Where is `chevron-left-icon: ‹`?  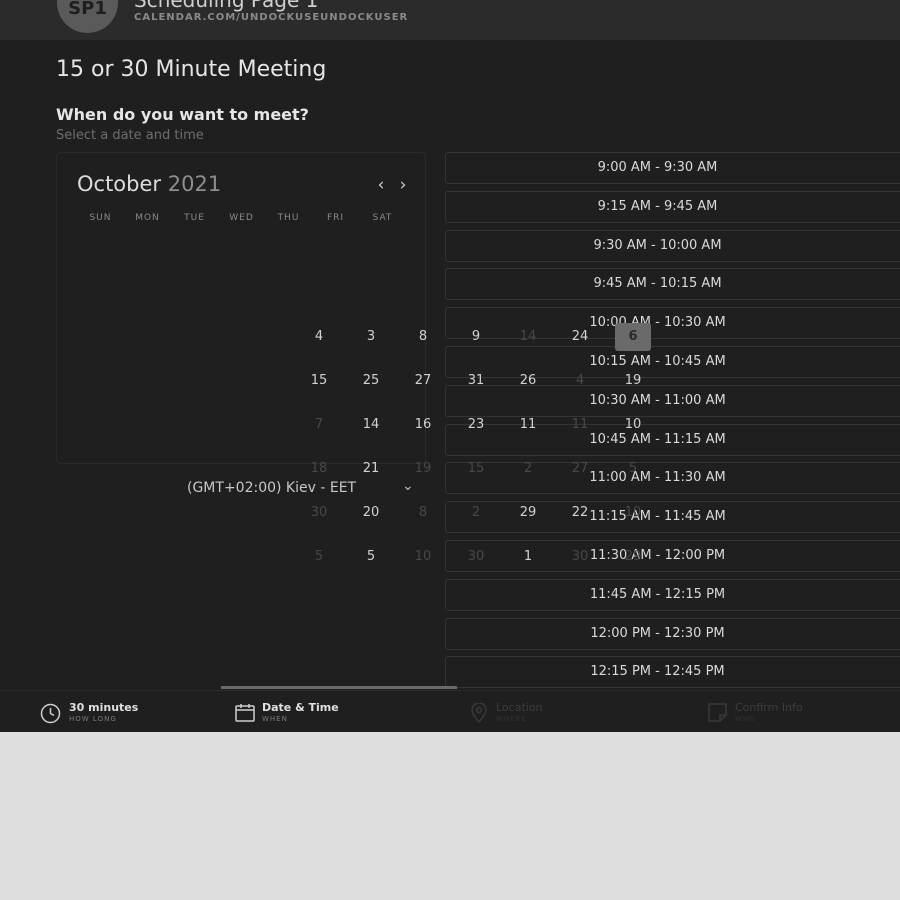
chevron-left-icon: ‹ is located at coordinates (381, 185).